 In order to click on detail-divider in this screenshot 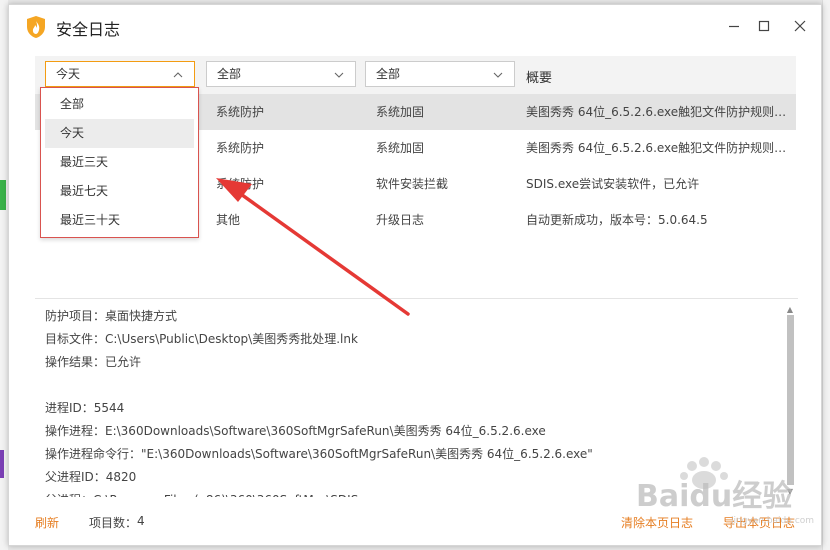, I will do `click(416, 298)`.